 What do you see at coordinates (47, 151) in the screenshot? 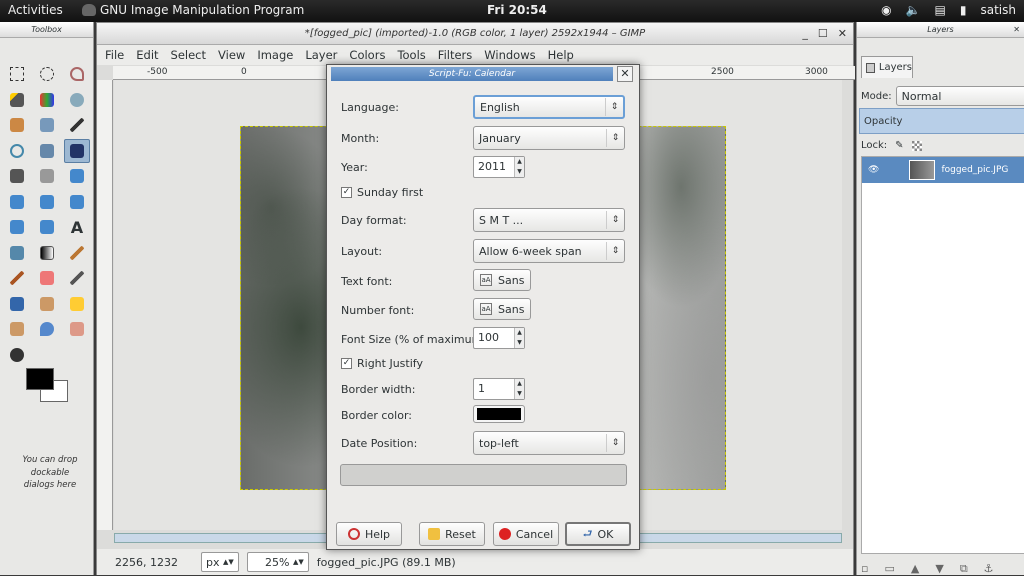
I see `measure-tool` at bounding box center [47, 151].